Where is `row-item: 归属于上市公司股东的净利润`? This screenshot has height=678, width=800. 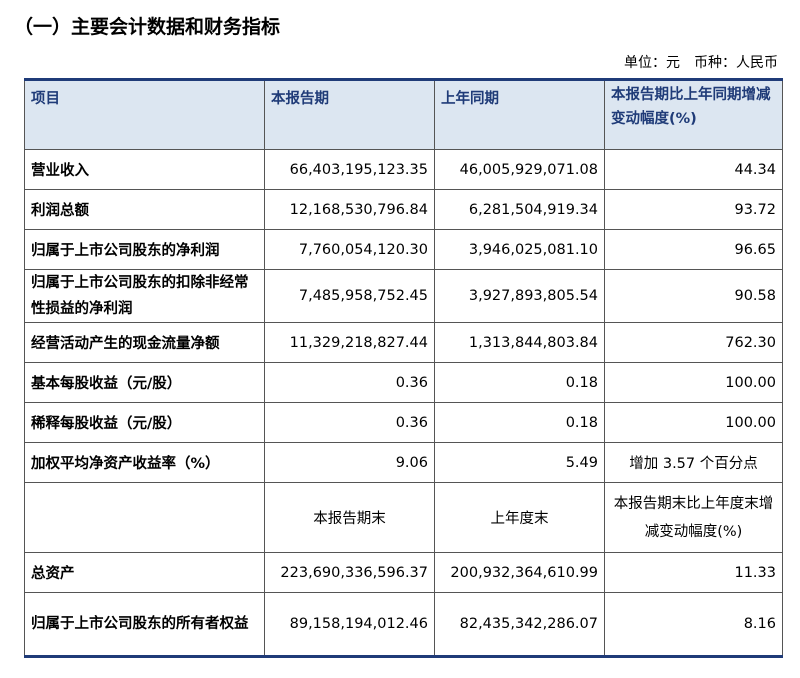 row-item: 归属于上市公司股东的净利润 is located at coordinates (144, 249).